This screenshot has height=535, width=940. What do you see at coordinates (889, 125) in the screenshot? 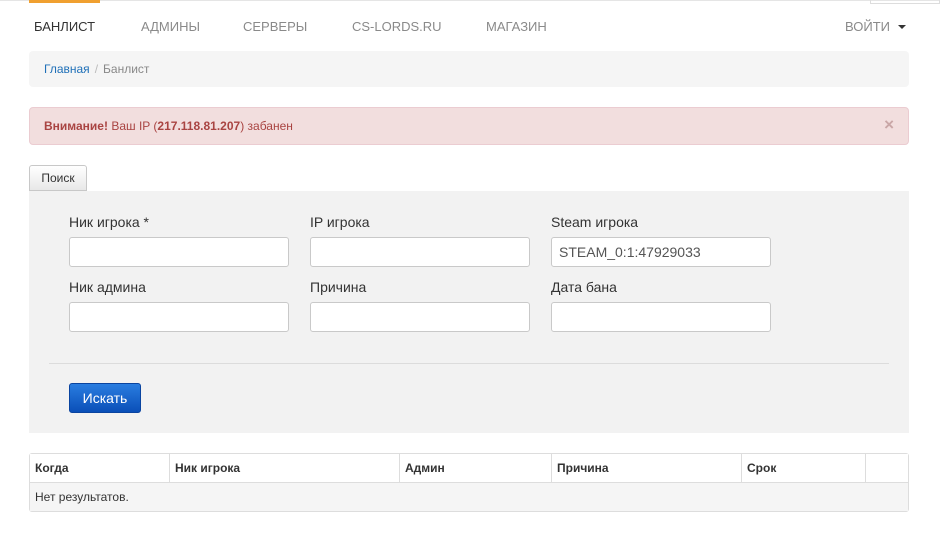
I see `close-icon: ×` at bounding box center [889, 125].